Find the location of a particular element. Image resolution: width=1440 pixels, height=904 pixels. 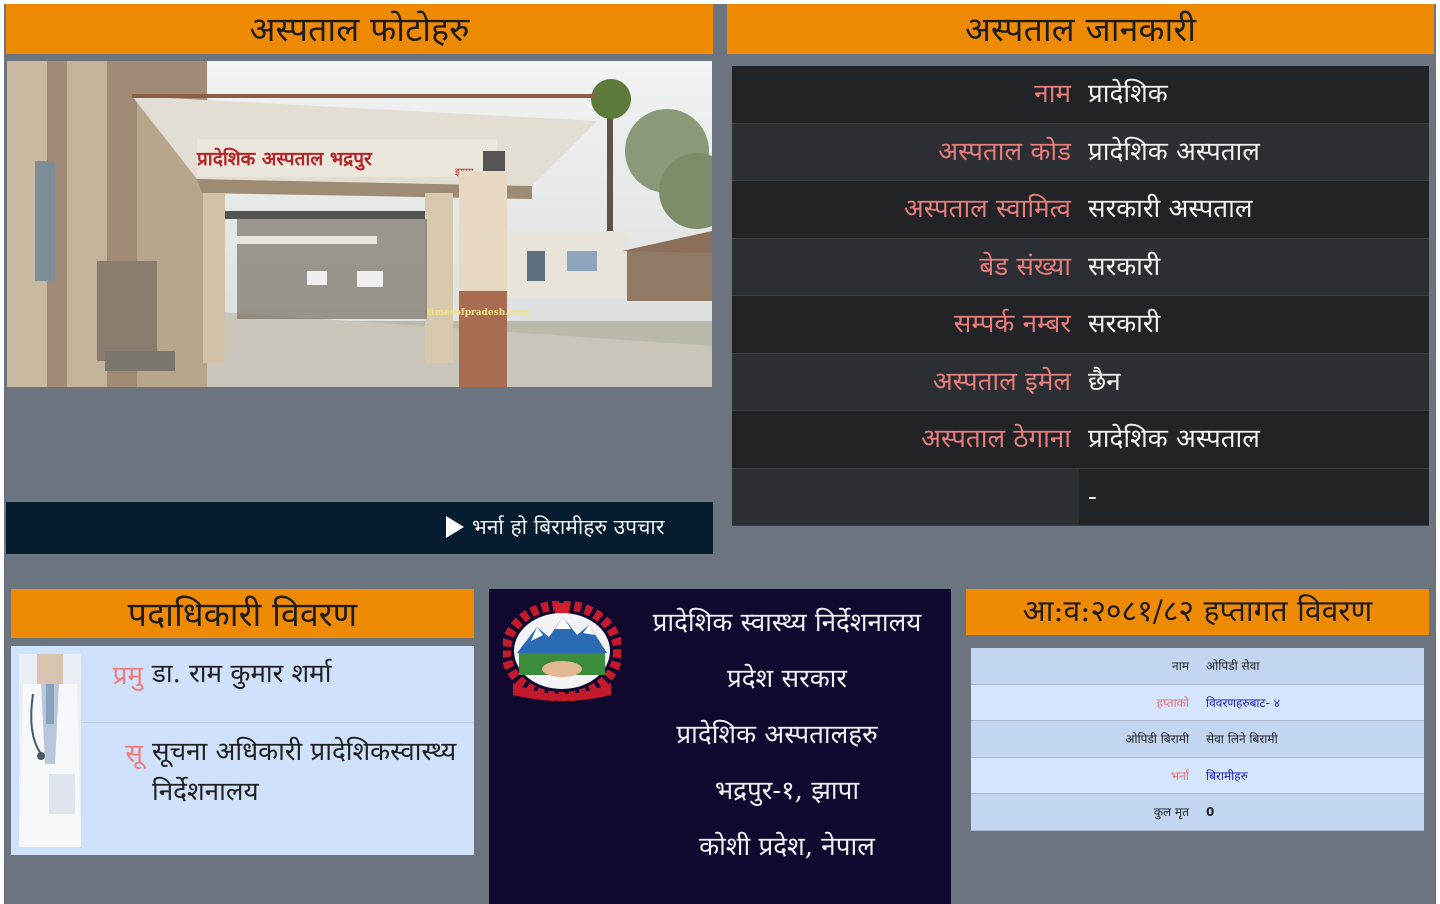

official-row: प्रमु डा. राम कुमार शर्मा is located at coordinates (277, 684).